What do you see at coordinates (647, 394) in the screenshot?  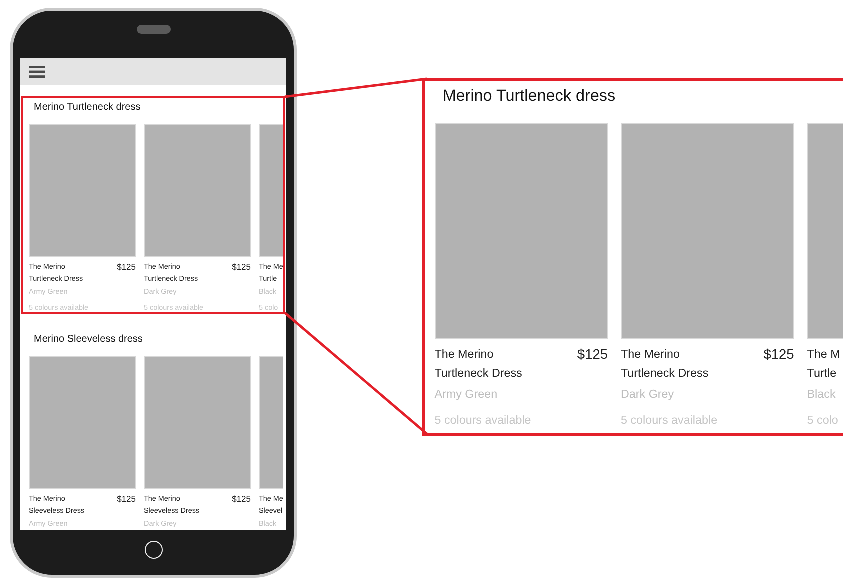 I see `product-colour: Dark Grey` at bounding box center [647, 394].